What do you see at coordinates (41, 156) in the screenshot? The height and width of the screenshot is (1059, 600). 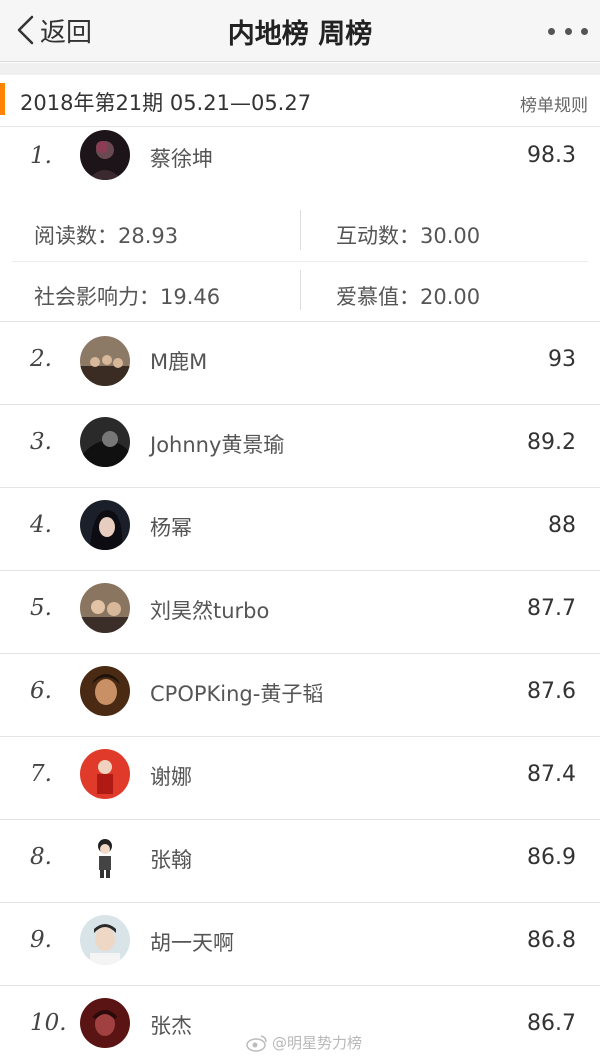 I see `rank-number: 1.` at bounding box center [41, 156].